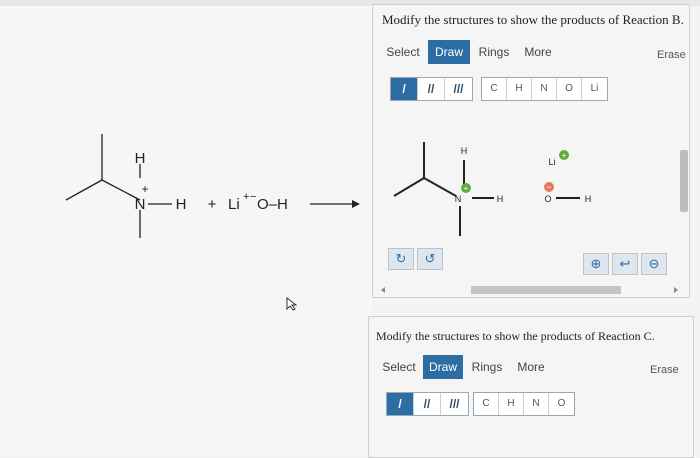  What do you see at coordinates (466, 188) in the screenshot?
I see `n-plus-sign: +` at bounding box center [466, 188].